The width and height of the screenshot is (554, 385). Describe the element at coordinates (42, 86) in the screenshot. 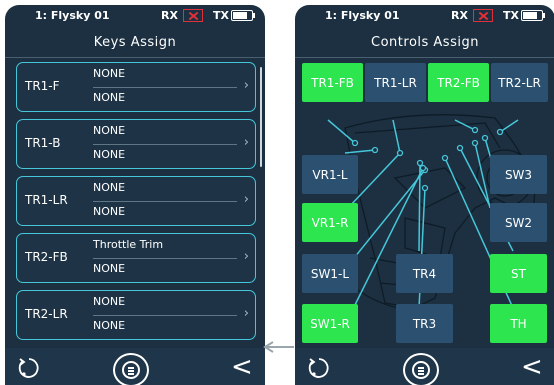

I see `key-name: TR1-F` at that location.